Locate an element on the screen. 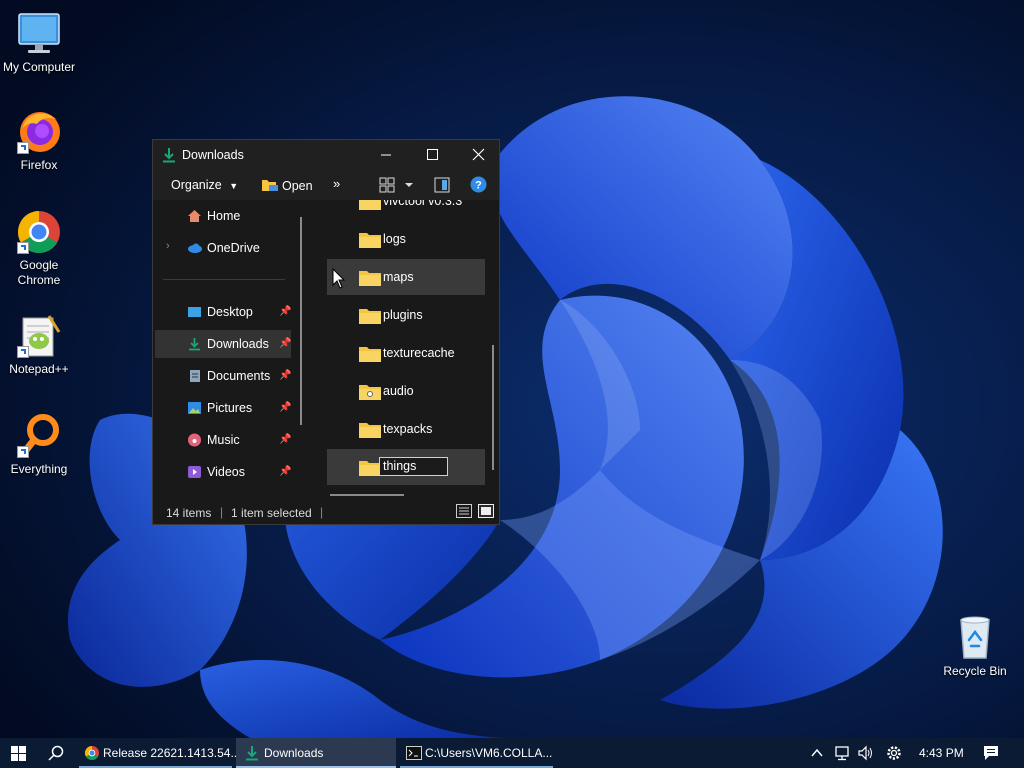 The image size is (1024, 768). desktop-icon-notepadpp: Notepad++ is located at coordinates (39, 344).